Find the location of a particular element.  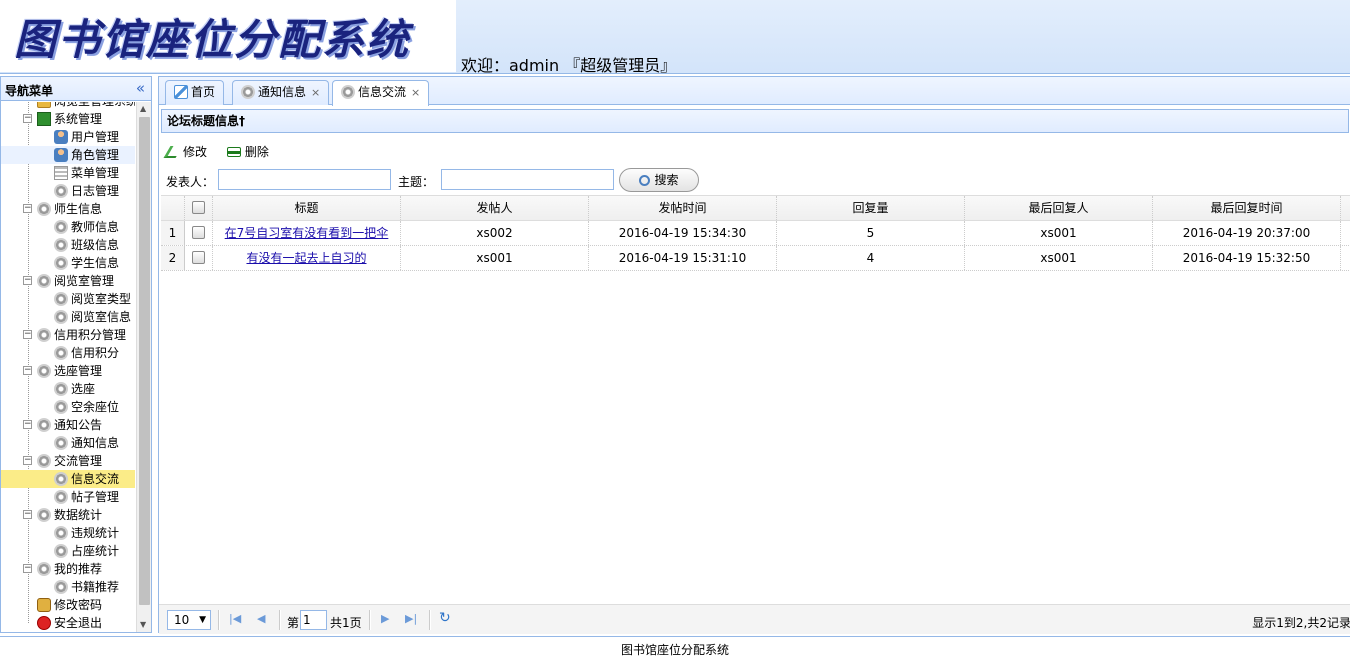

nav-item: 阅览室管理系统 is located at coordinates (68, 106).